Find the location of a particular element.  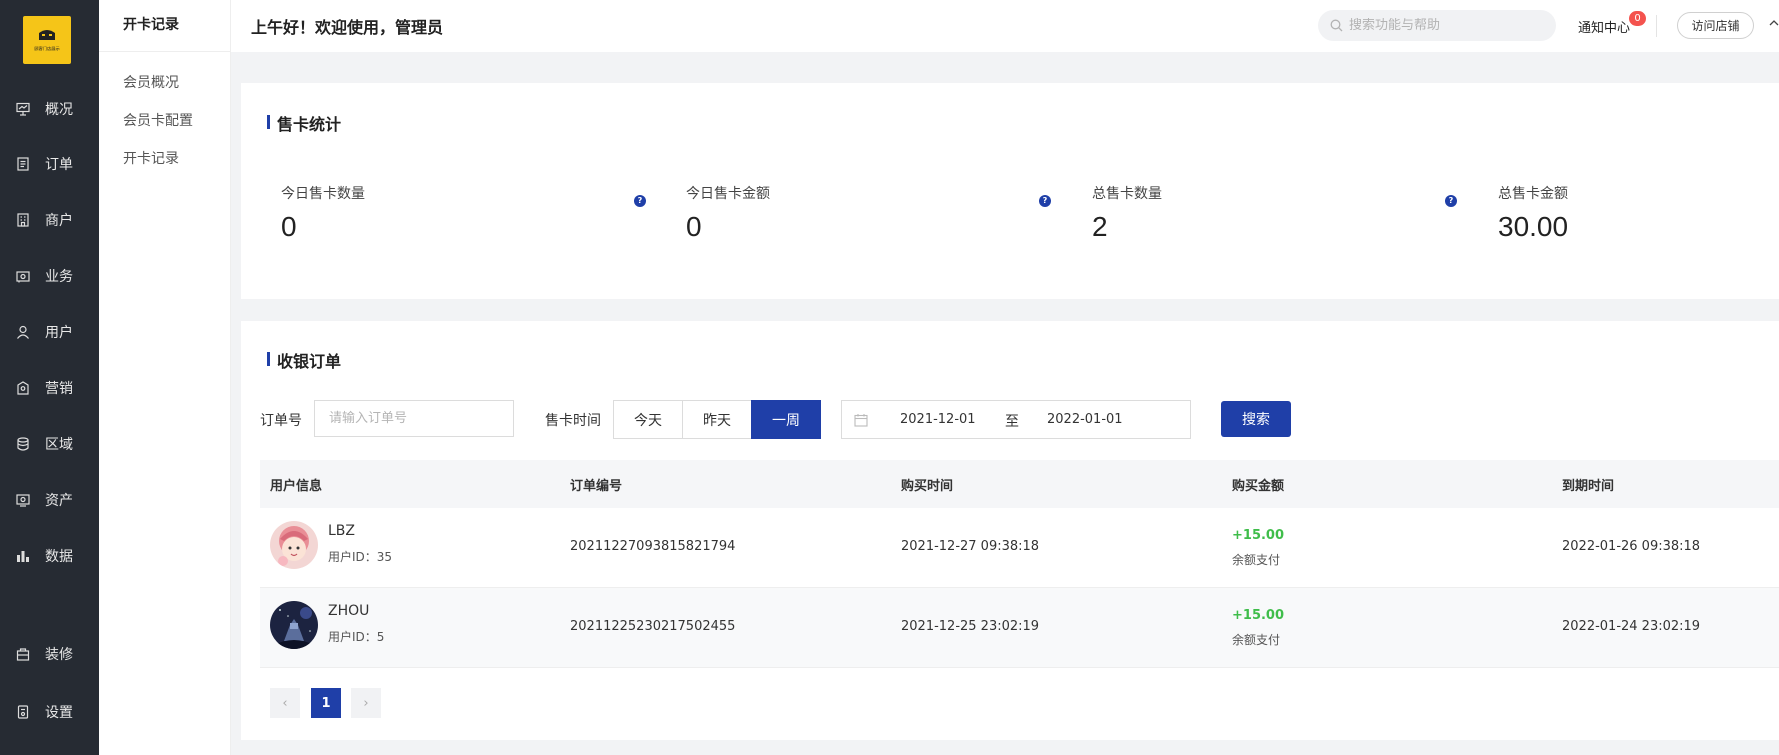

building-icon is located at coordinates (23, 220).